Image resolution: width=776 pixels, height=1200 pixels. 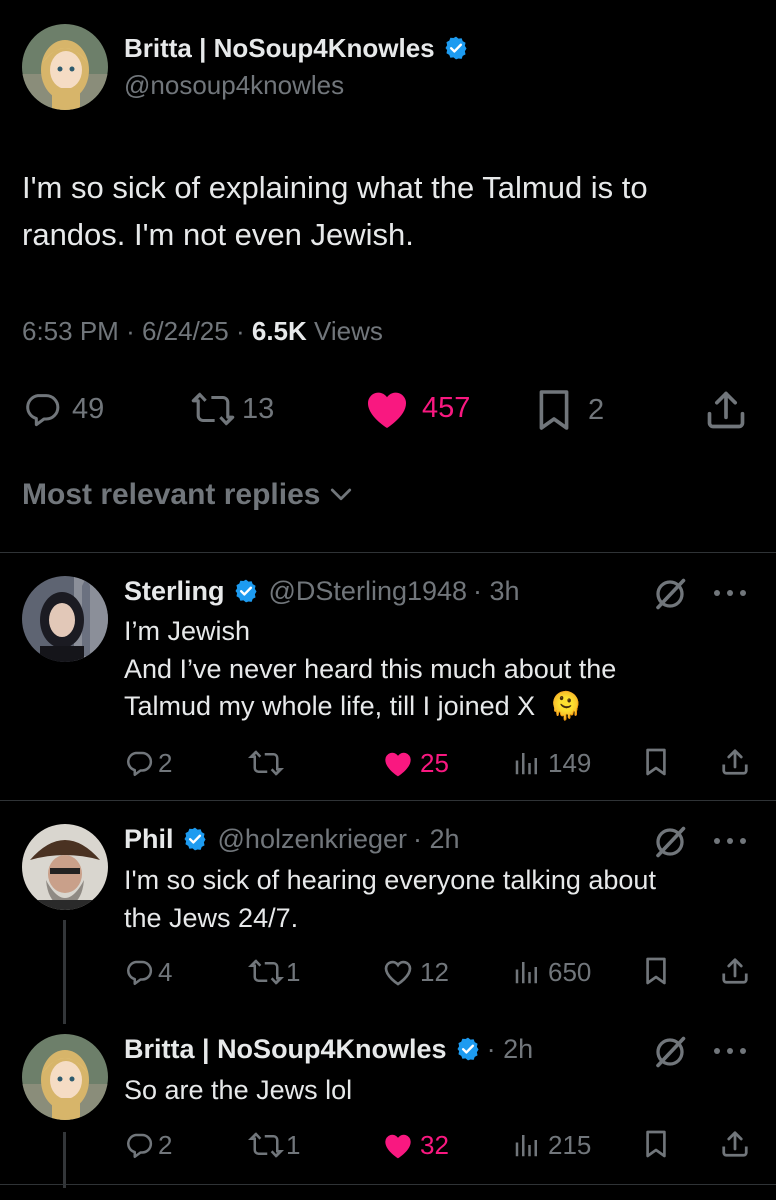 What do you see at coordinates (434, 971) in the screenshot?
I see `like-count: 12` at bounding box center [434, 971].